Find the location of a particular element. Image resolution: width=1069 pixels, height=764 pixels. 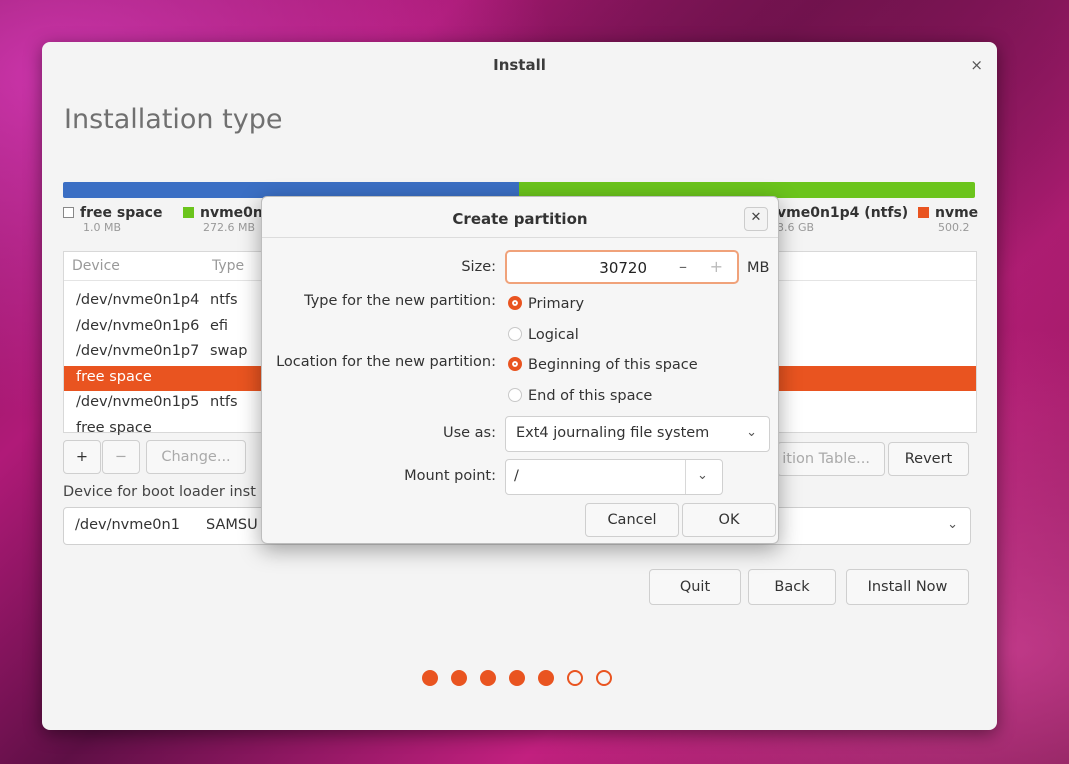

dialog-close-icon: ✕ is located at coordinates (756, 219).